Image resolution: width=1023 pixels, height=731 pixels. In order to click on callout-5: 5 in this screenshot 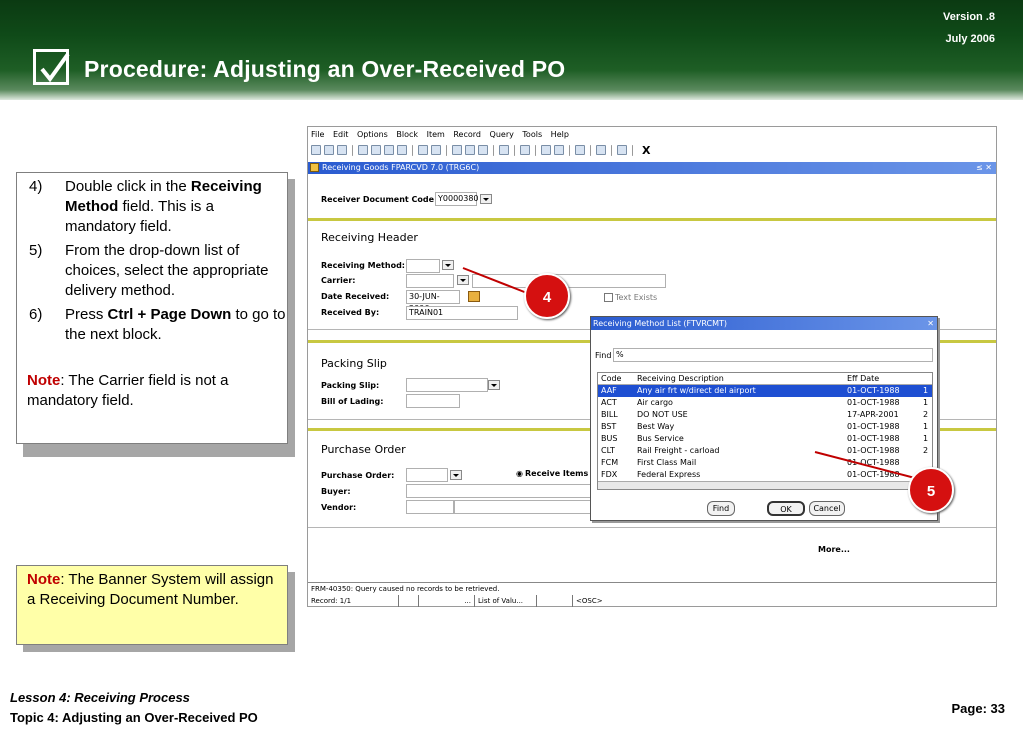, I will do `click(931, 490)`.